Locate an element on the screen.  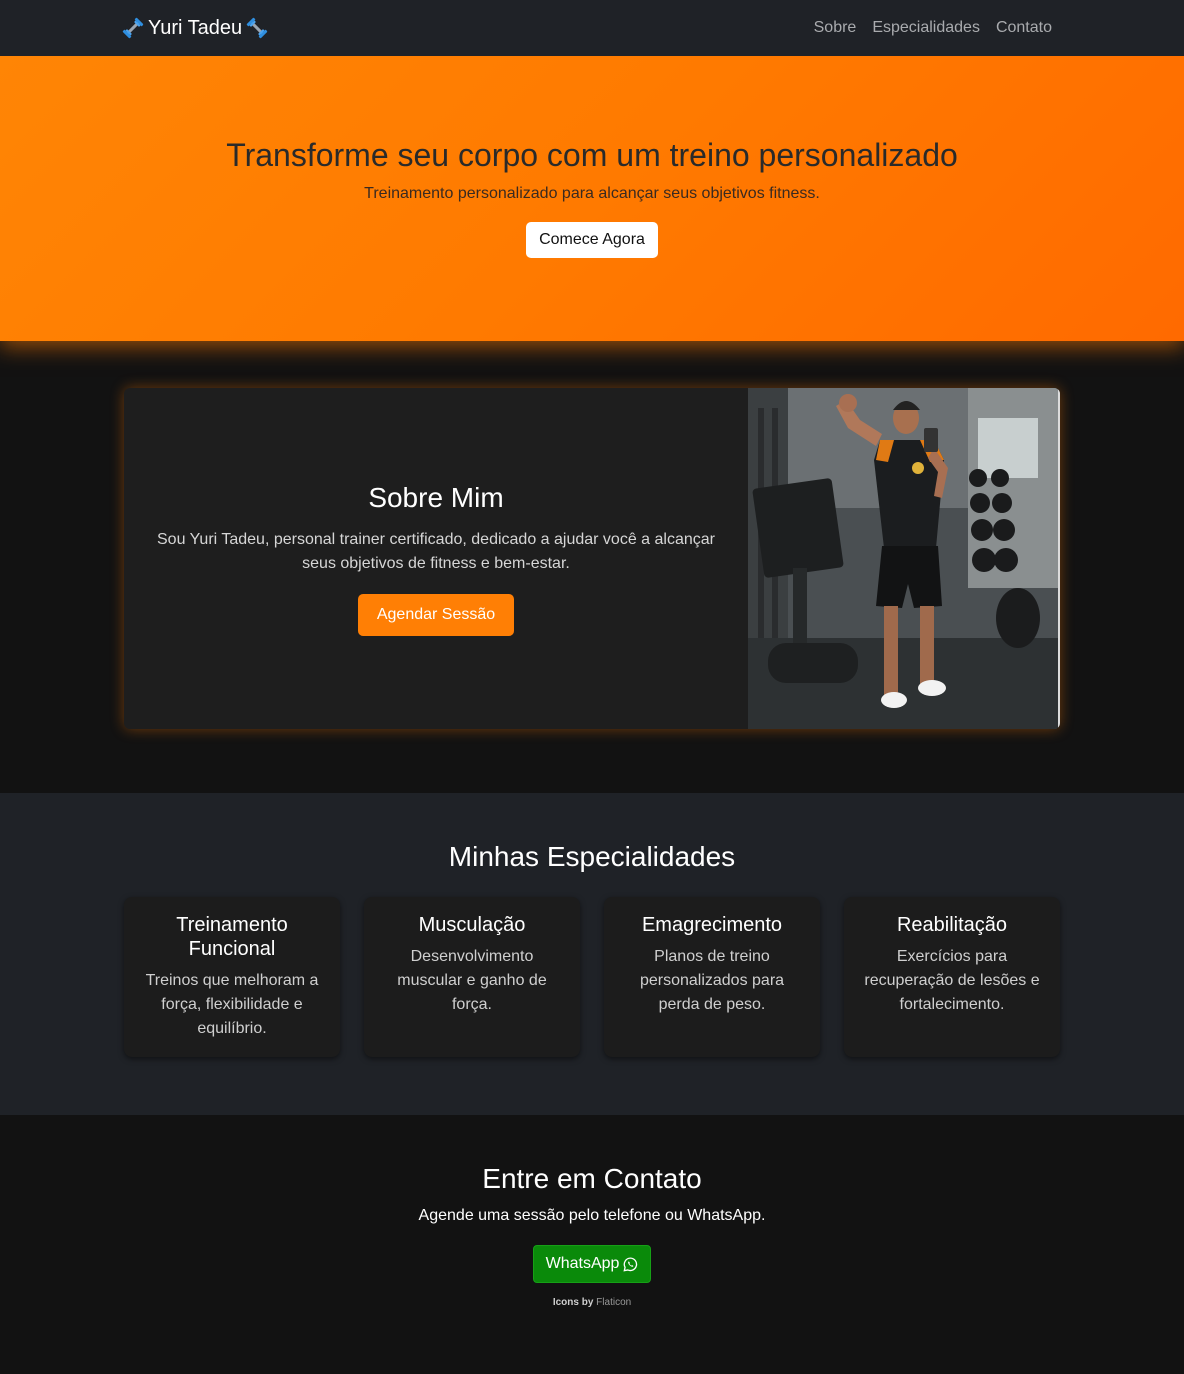
about-title: Sobre Mim is located at coordinates (436, 497).